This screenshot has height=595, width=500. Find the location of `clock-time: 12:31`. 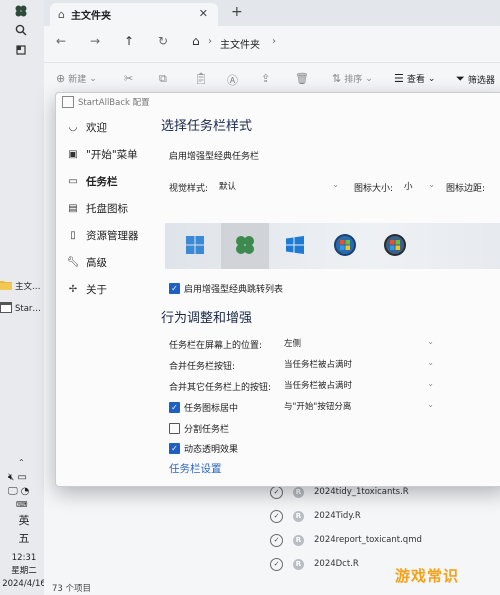

clock-time: 12:31 is located at coordinates (24, 558).